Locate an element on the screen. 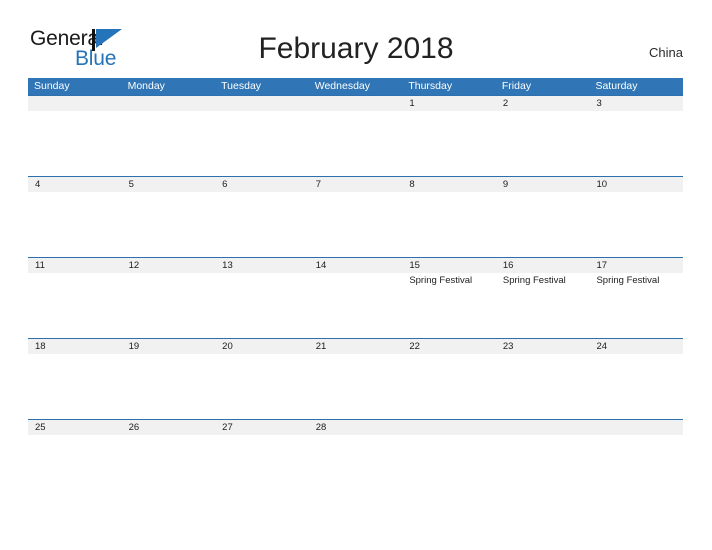  country-label: China is located at coordinates (666, 52).